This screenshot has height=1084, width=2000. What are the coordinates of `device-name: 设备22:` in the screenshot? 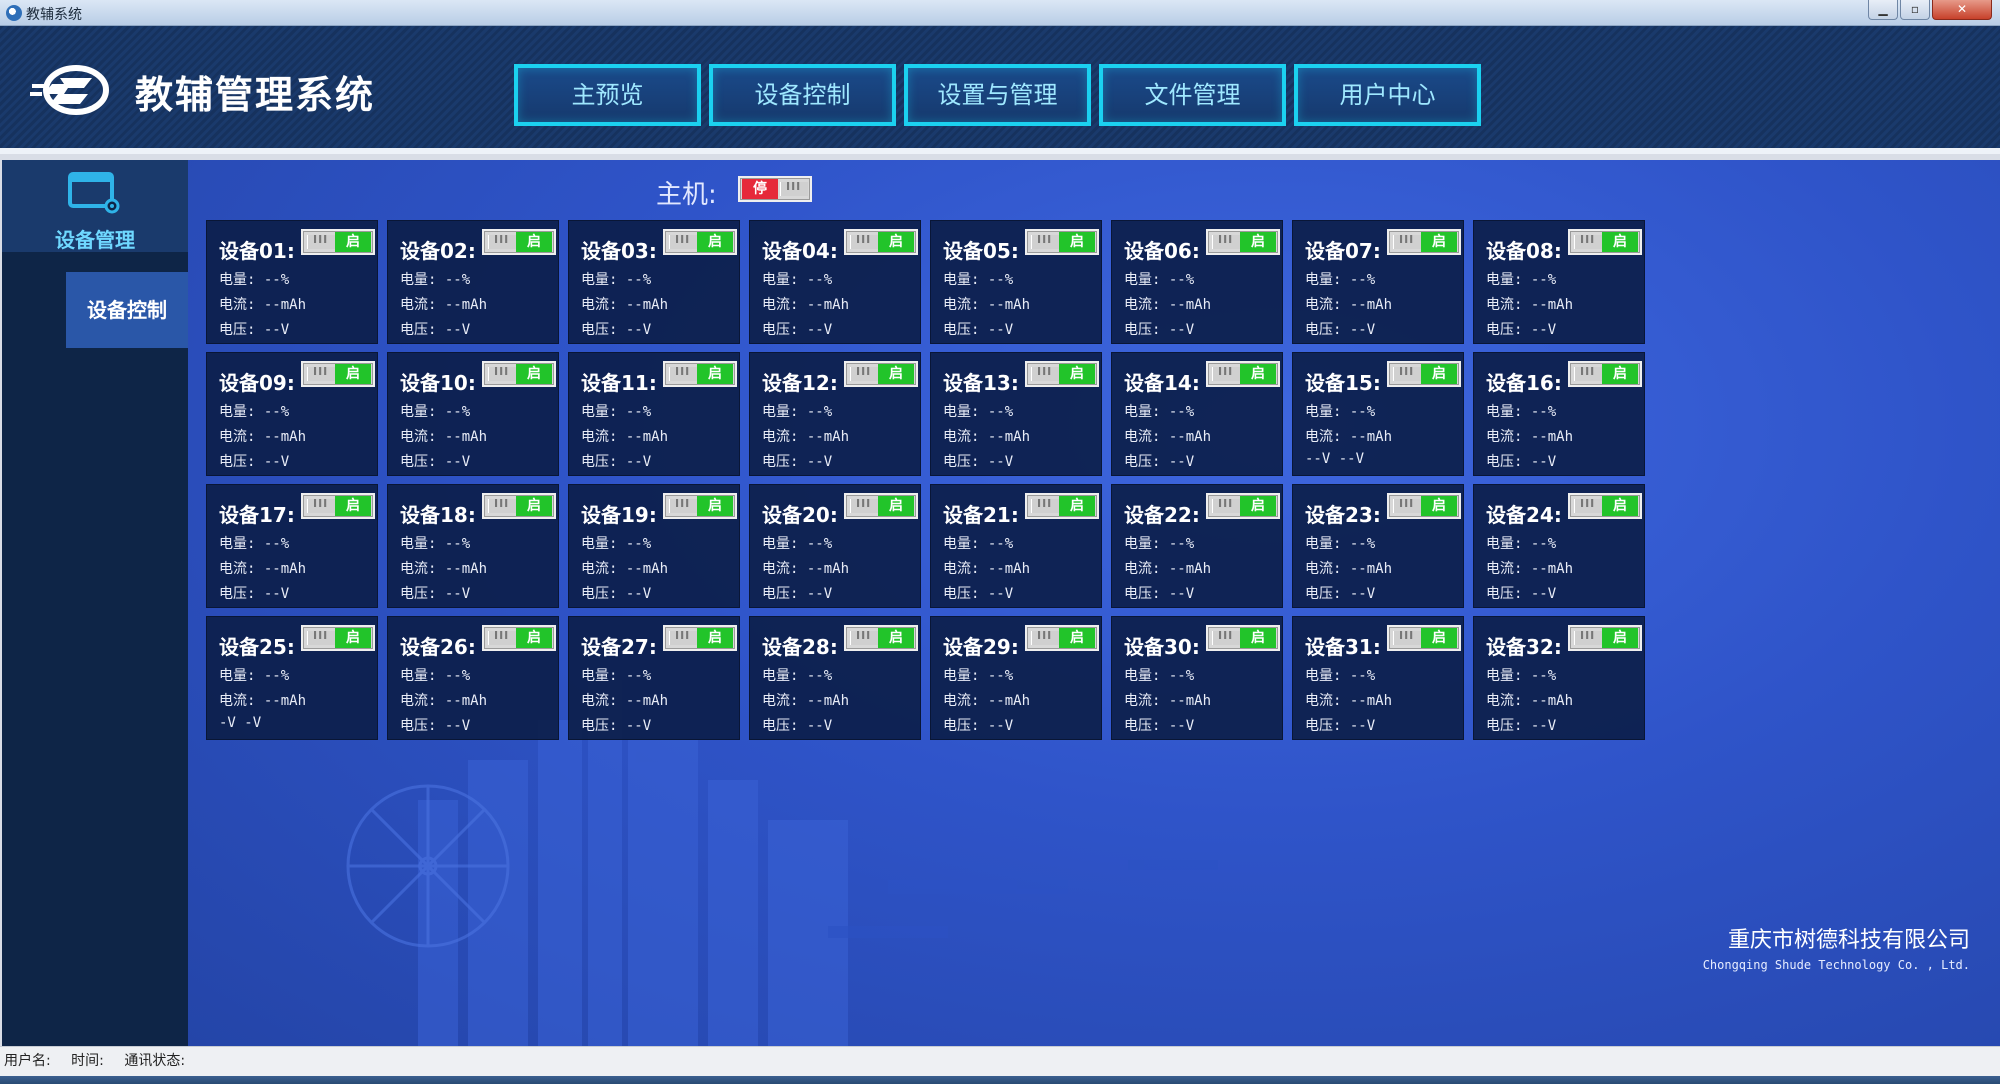 It's located at (1162, 515).